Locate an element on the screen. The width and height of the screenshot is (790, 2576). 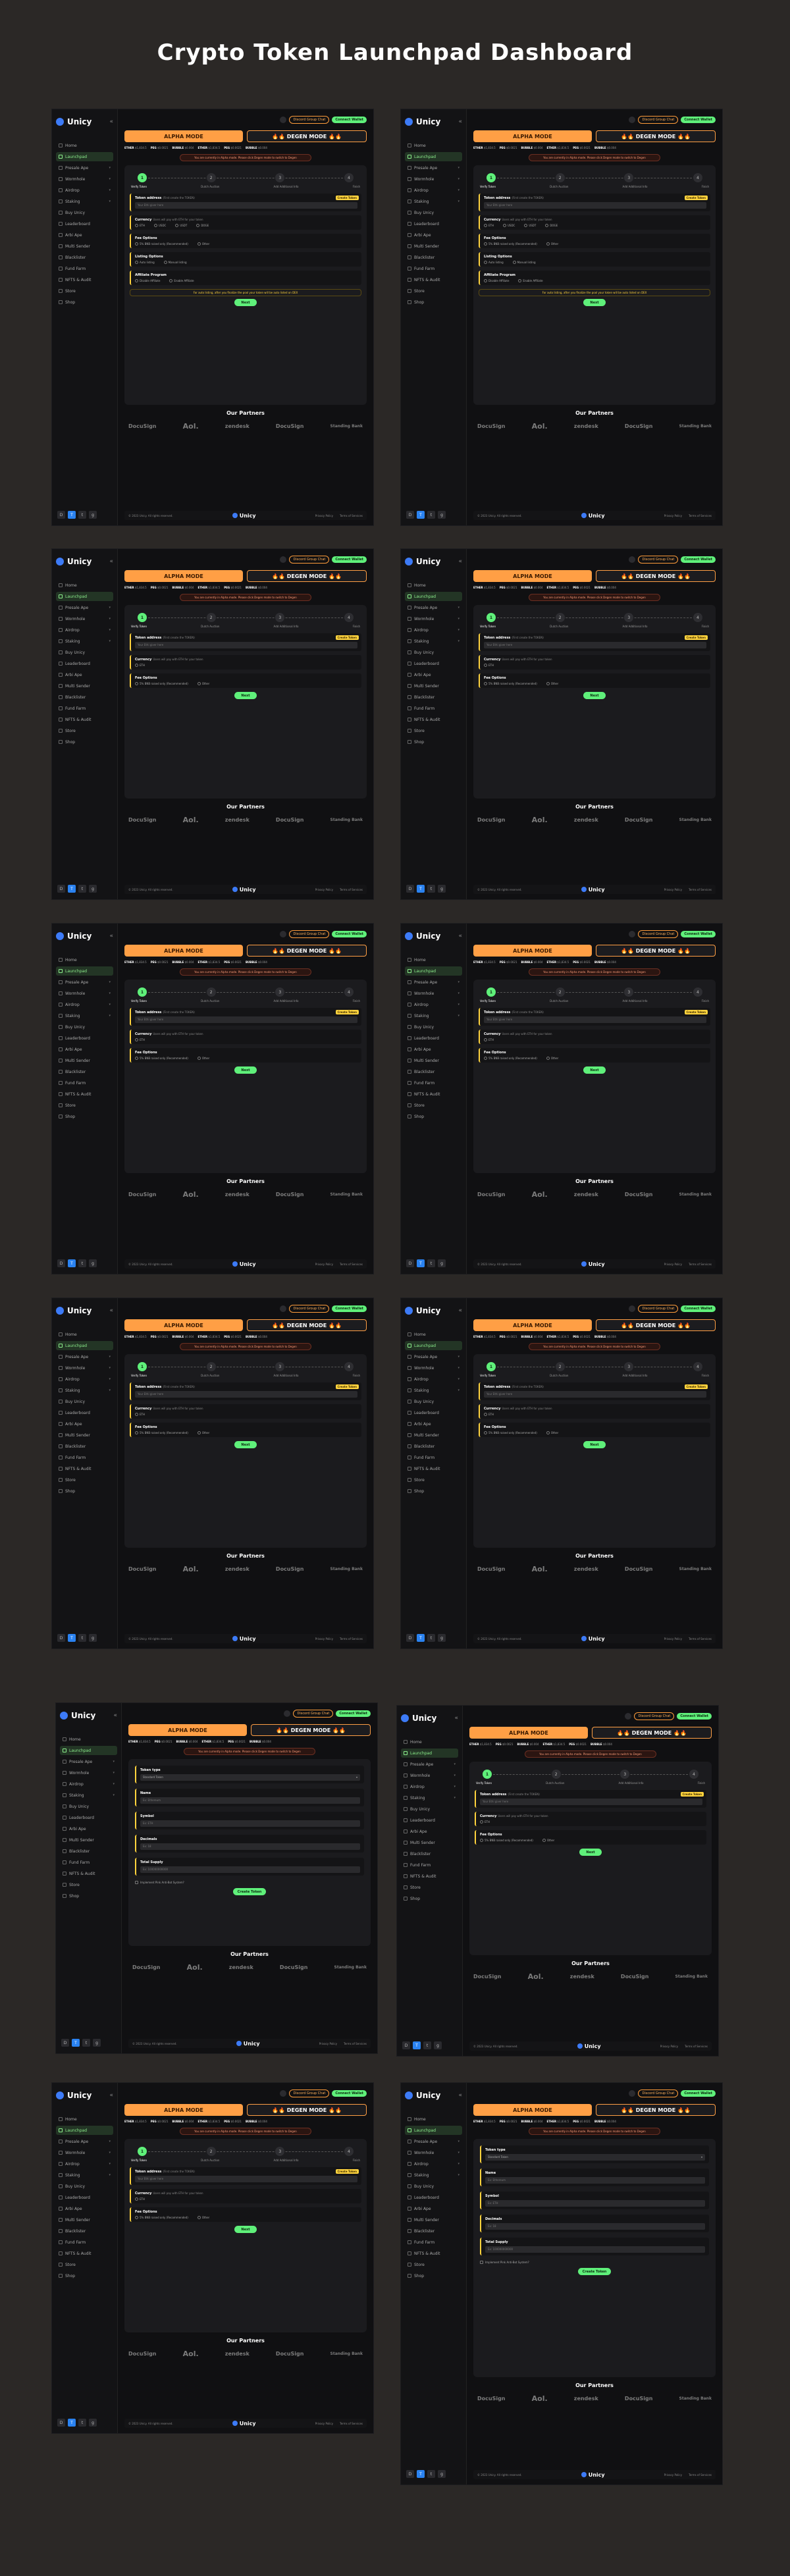
connect-wallet-button: Connect Wallet is located at coordinates (698, 120).